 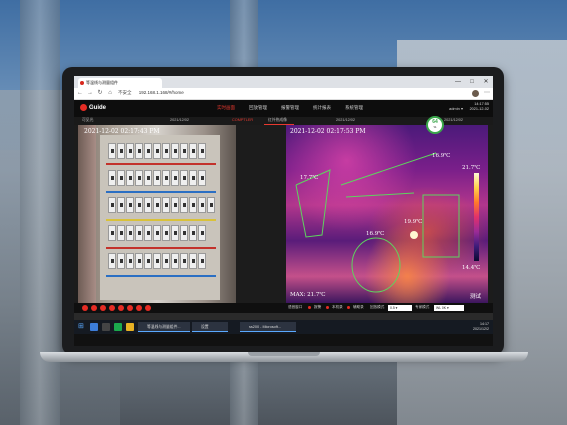 What do you see at coordinates (458, 82) in the screenshot?
I see `minimize-button: —` at bounding box center [458, 82].